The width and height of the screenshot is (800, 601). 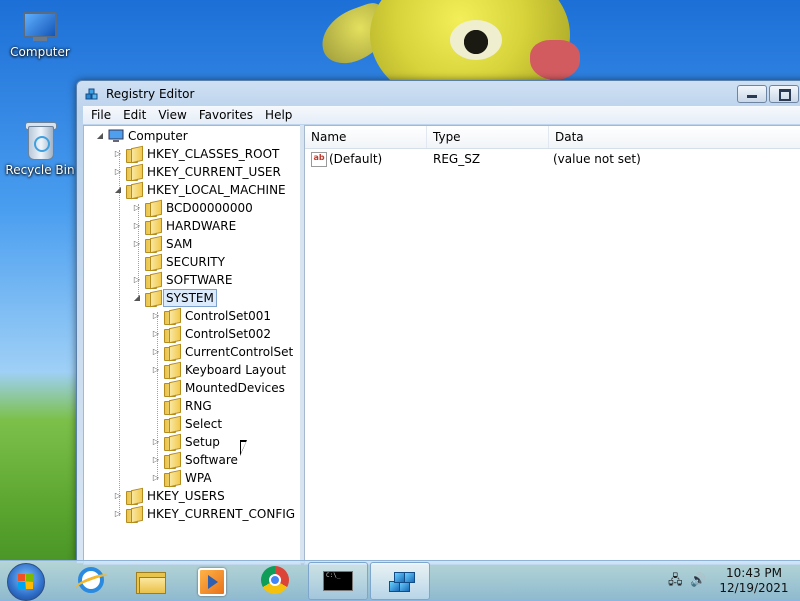 I want to click on tree-node-computer: ◢ Computer, so click(x=191, y=136).